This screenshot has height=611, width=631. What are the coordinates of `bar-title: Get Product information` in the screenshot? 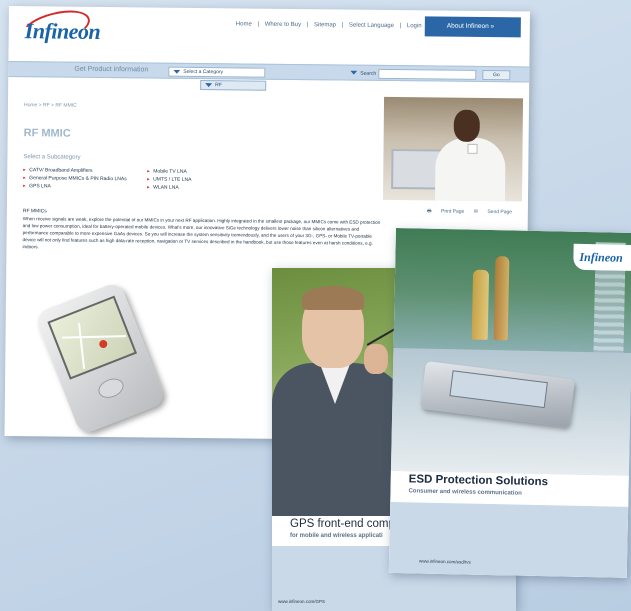 It's located at (111, 69).